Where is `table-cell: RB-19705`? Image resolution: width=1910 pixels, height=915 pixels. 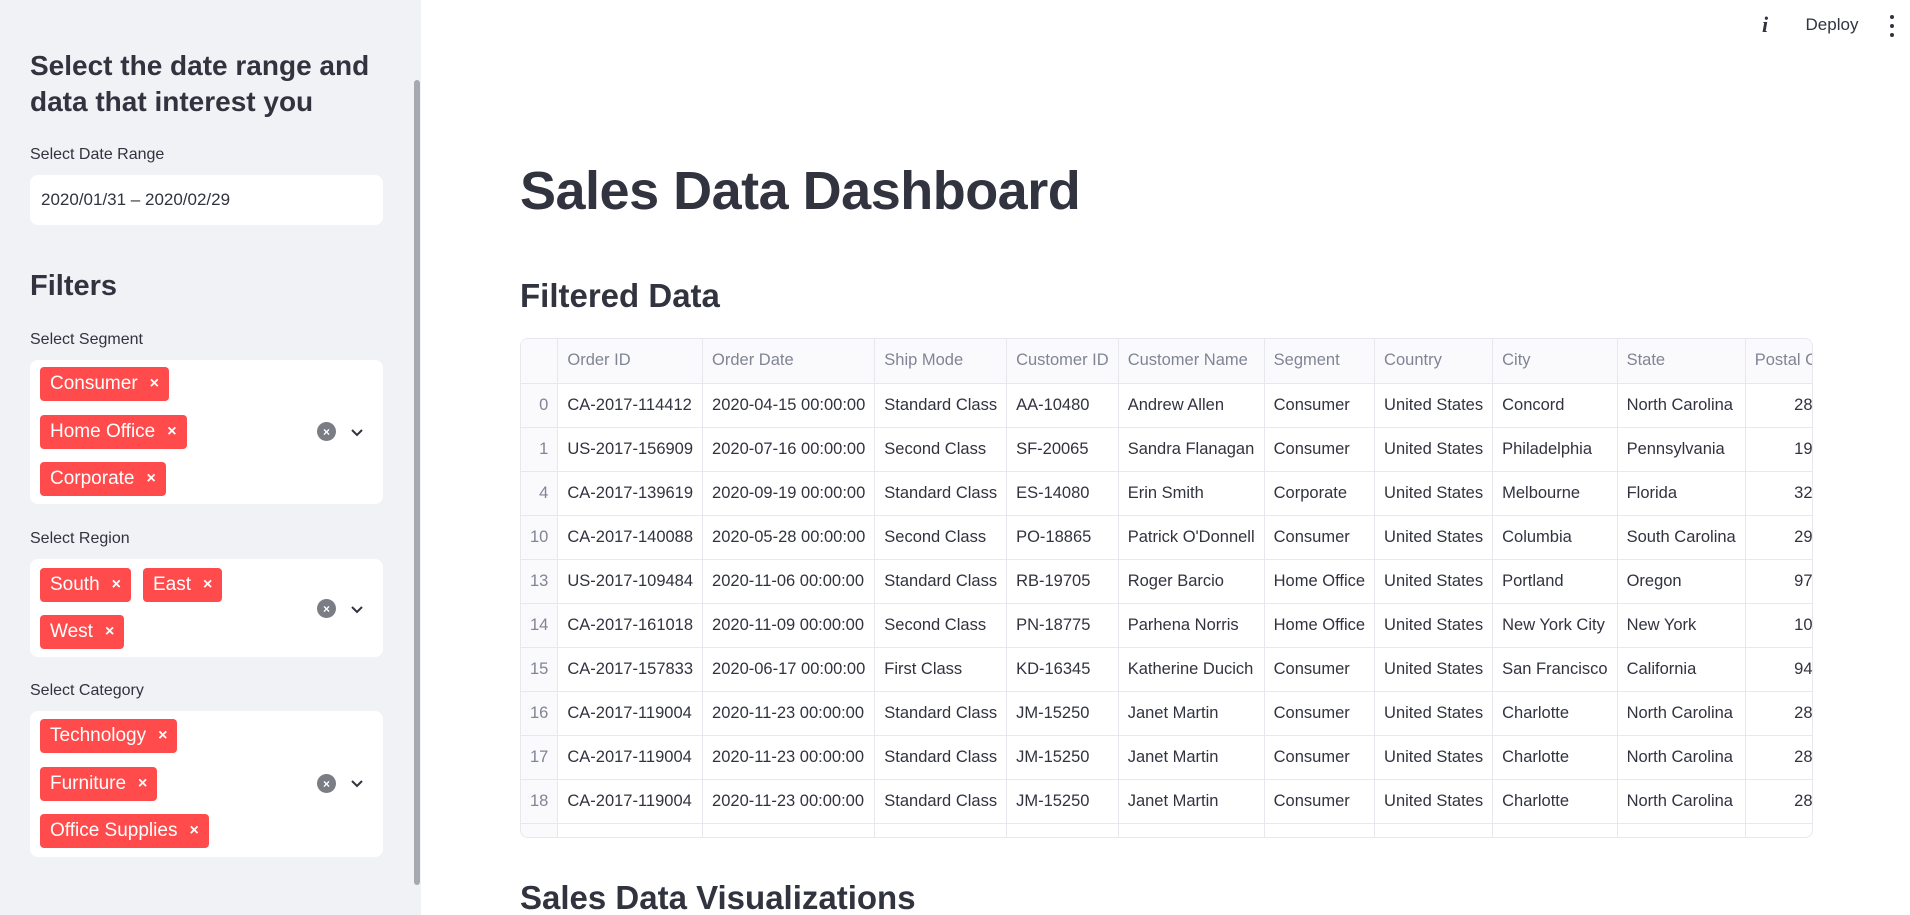 table-cell: RB-19705 is located at coordinates (1062, 581).